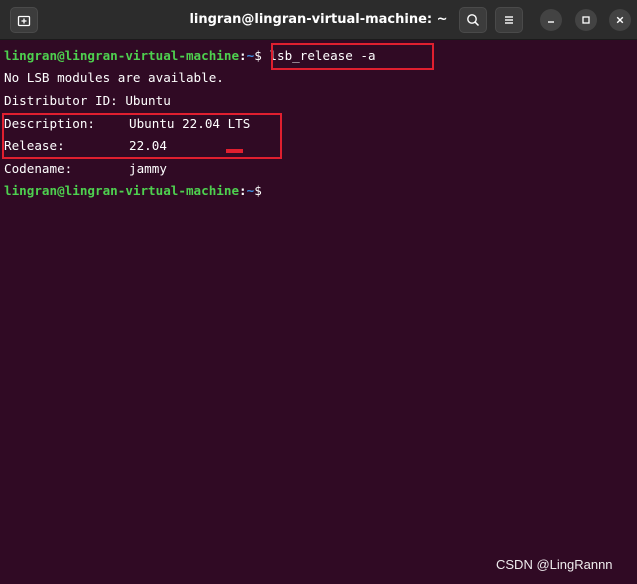  I want to click on menu-button, so click(509, 20).